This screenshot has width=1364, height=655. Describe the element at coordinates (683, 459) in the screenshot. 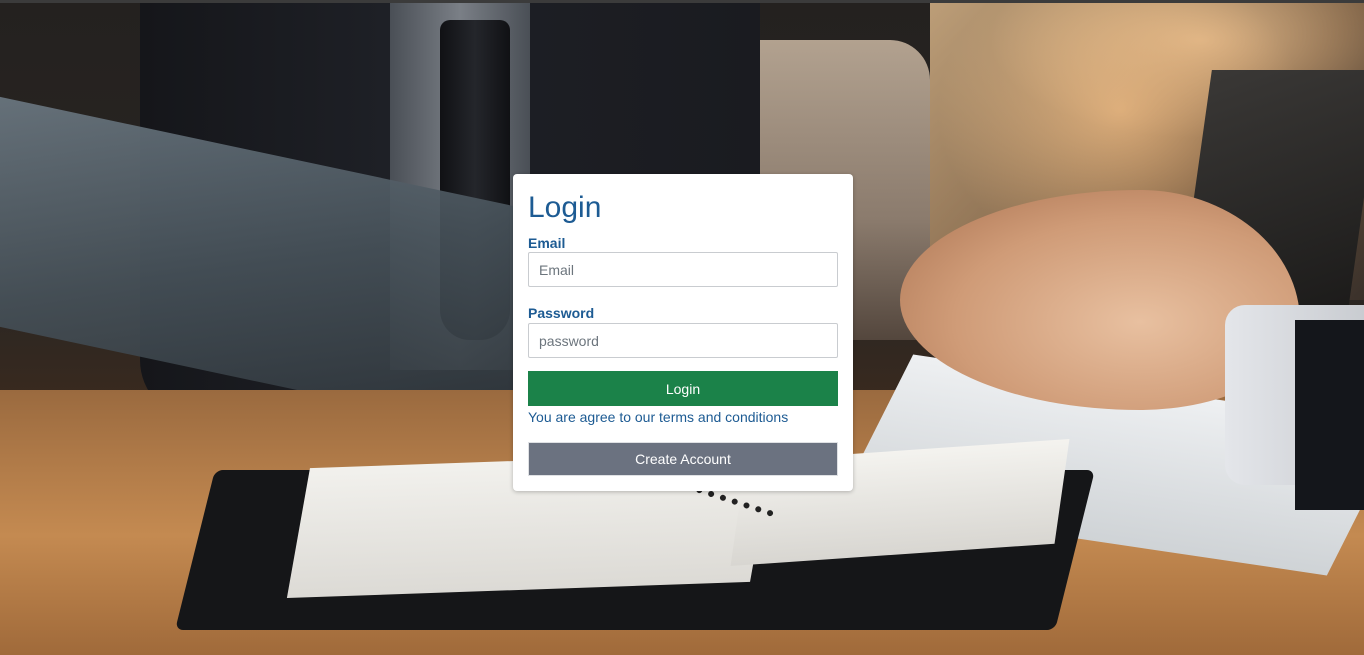

I see `create-account-button: Create Account` at that location.